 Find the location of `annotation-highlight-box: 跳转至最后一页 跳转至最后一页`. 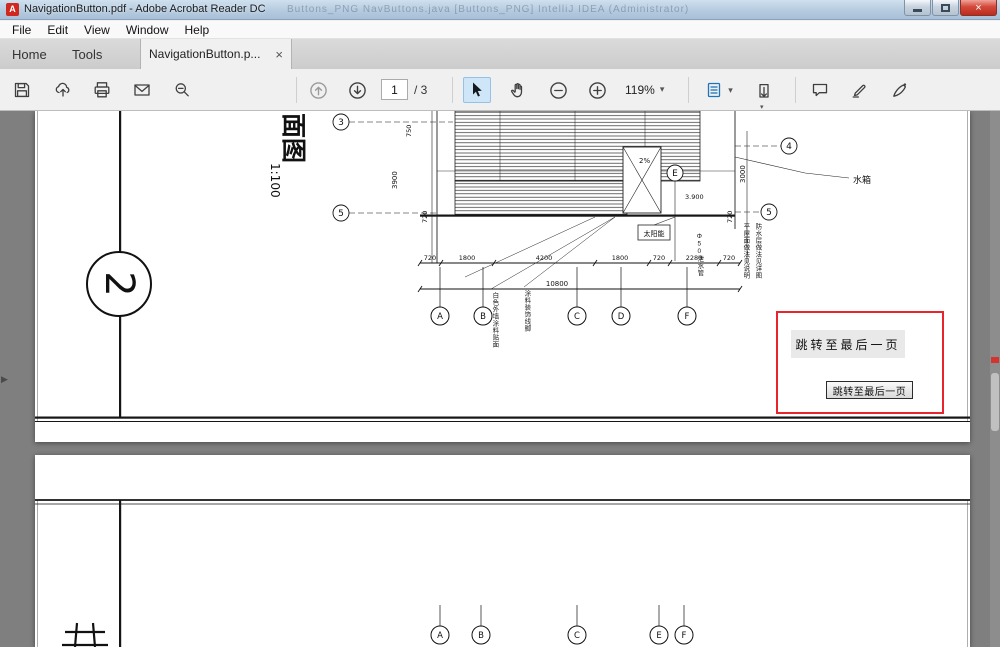

annotation-highlight-box: 跳转至最后一页 跳转至最后一页 is located at coordinates (860, 362).